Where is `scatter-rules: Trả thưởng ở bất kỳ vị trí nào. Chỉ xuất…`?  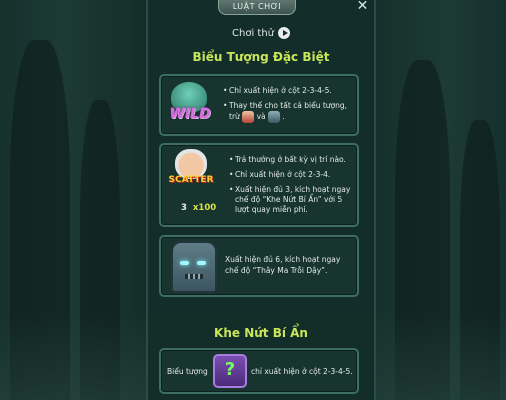
scatter-rules: Trả thưởng ở bất kỳ vị trí nào. Chỉ xuất… is located at coordinates (292, 187).